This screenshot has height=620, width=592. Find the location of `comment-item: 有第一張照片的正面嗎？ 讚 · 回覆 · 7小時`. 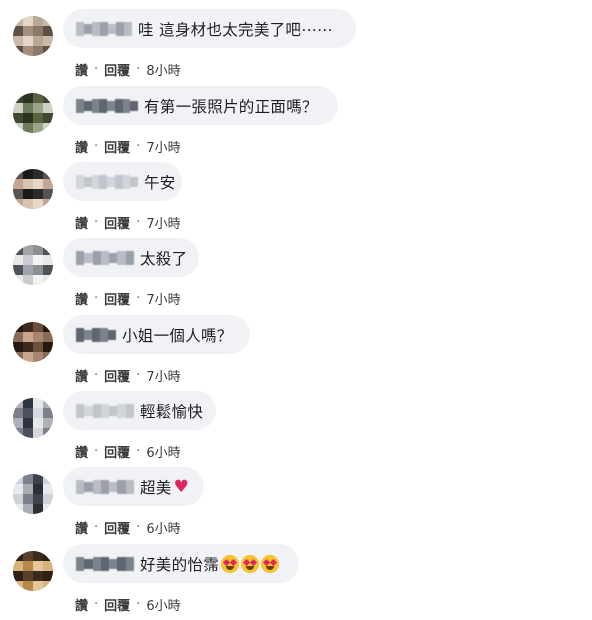

comment-item: 有第一張照片的正面嗎？ 讚 · 回覆 · 7小時 is located at coordinates (296, 124).